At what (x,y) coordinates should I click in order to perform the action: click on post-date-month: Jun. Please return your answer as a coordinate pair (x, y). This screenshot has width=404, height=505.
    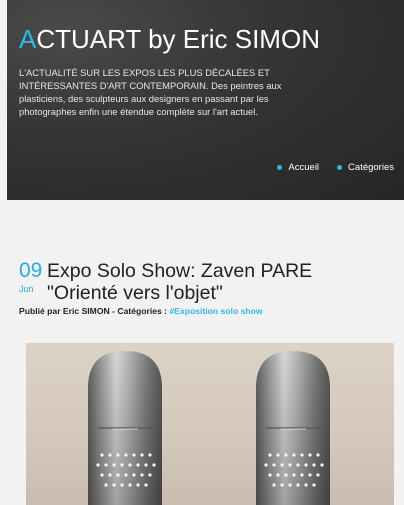
    Looking at the image, I should click on (26, 289).